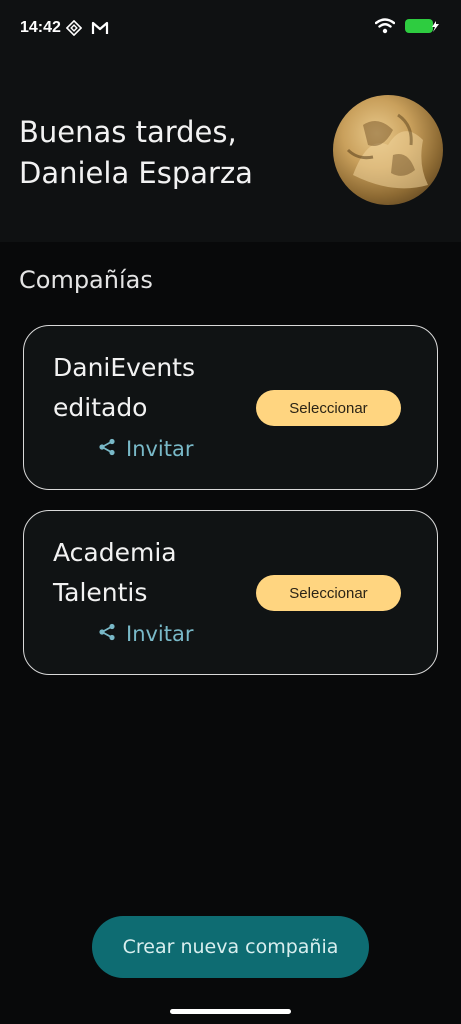  What do you see at coordinates (86, 280) in the screenshot?
I see `companies-title: Compañías` at bounding box center [86, 280].